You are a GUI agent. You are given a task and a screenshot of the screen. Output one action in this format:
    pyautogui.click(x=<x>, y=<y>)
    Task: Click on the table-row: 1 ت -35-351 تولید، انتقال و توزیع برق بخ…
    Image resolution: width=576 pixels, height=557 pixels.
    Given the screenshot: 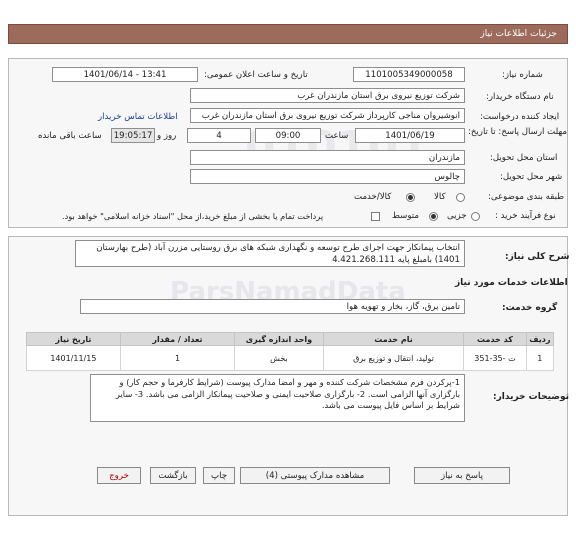 What is the action you would take?
    pyautogui.click(x=290, y=358)
    